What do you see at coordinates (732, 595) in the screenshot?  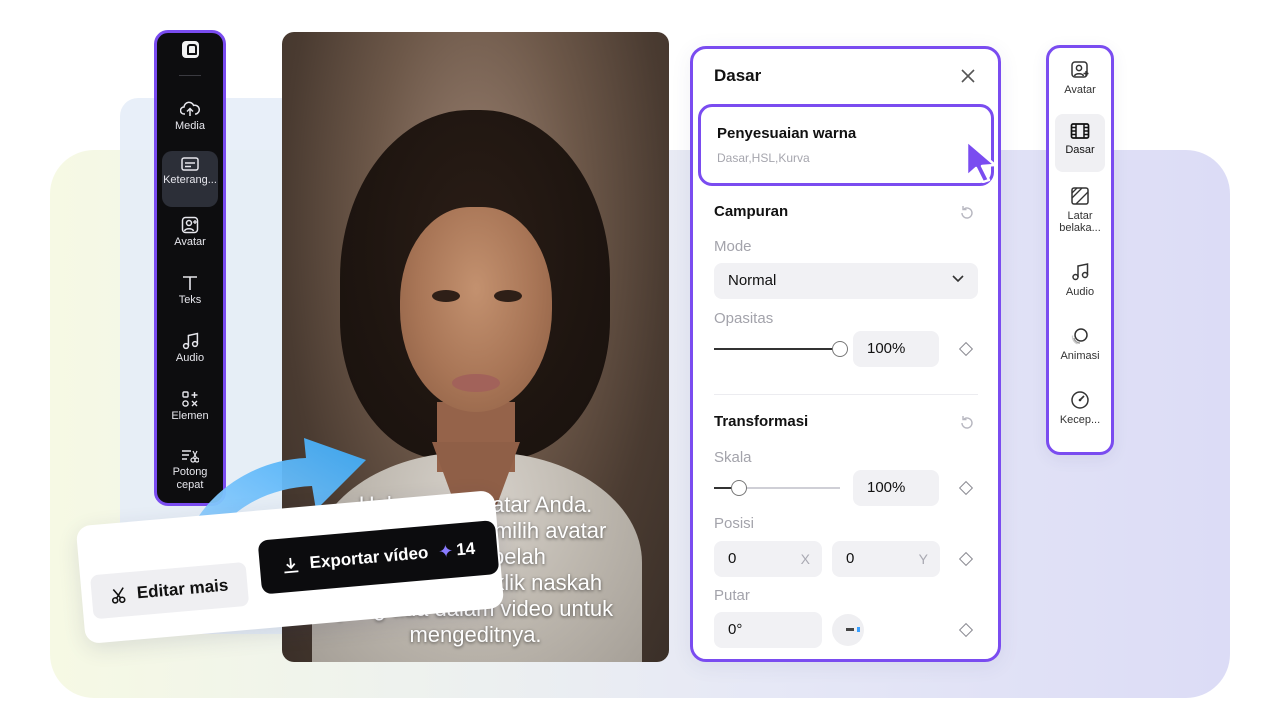 I see `rotate-label: Putar` at bounding box center [732, 595].